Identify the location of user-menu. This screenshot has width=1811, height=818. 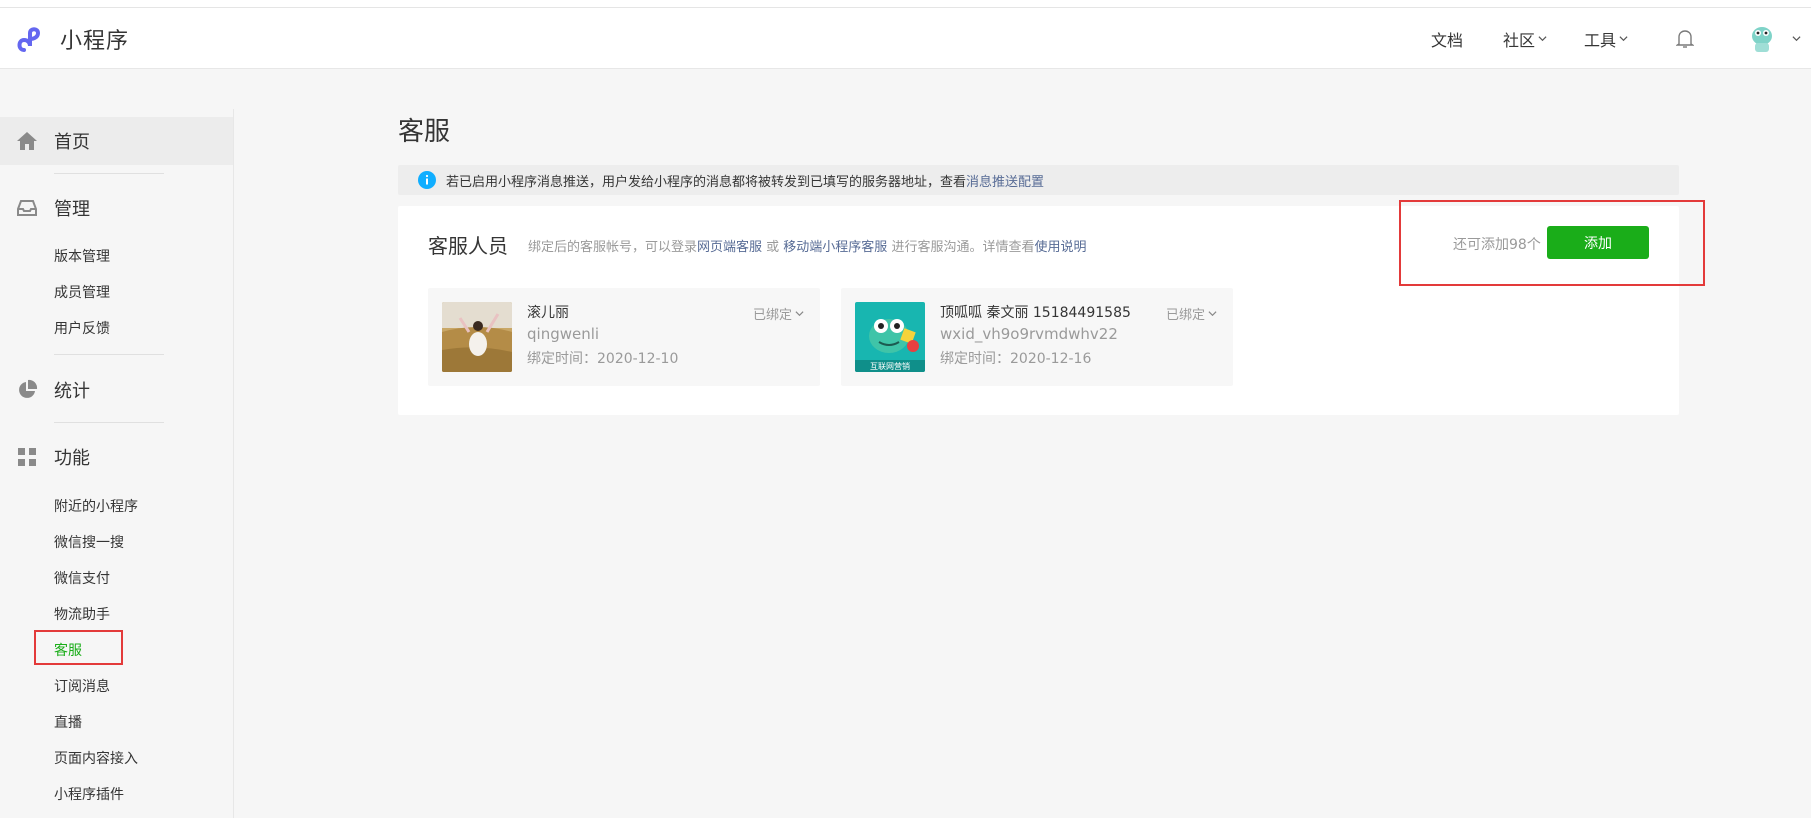
(1775, 39).